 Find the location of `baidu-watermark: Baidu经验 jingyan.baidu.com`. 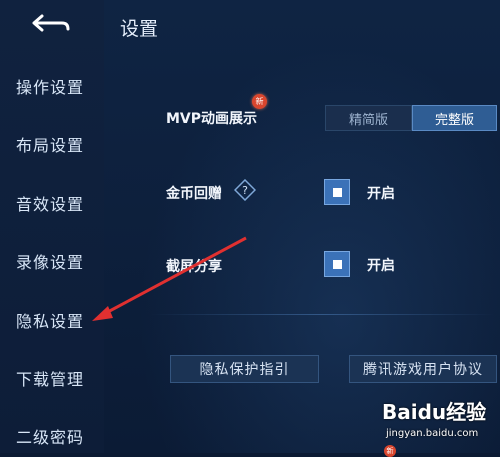

baidu-watermark: Baidu经验 jingyan.baidu.com is located at coordinates (437, 422).